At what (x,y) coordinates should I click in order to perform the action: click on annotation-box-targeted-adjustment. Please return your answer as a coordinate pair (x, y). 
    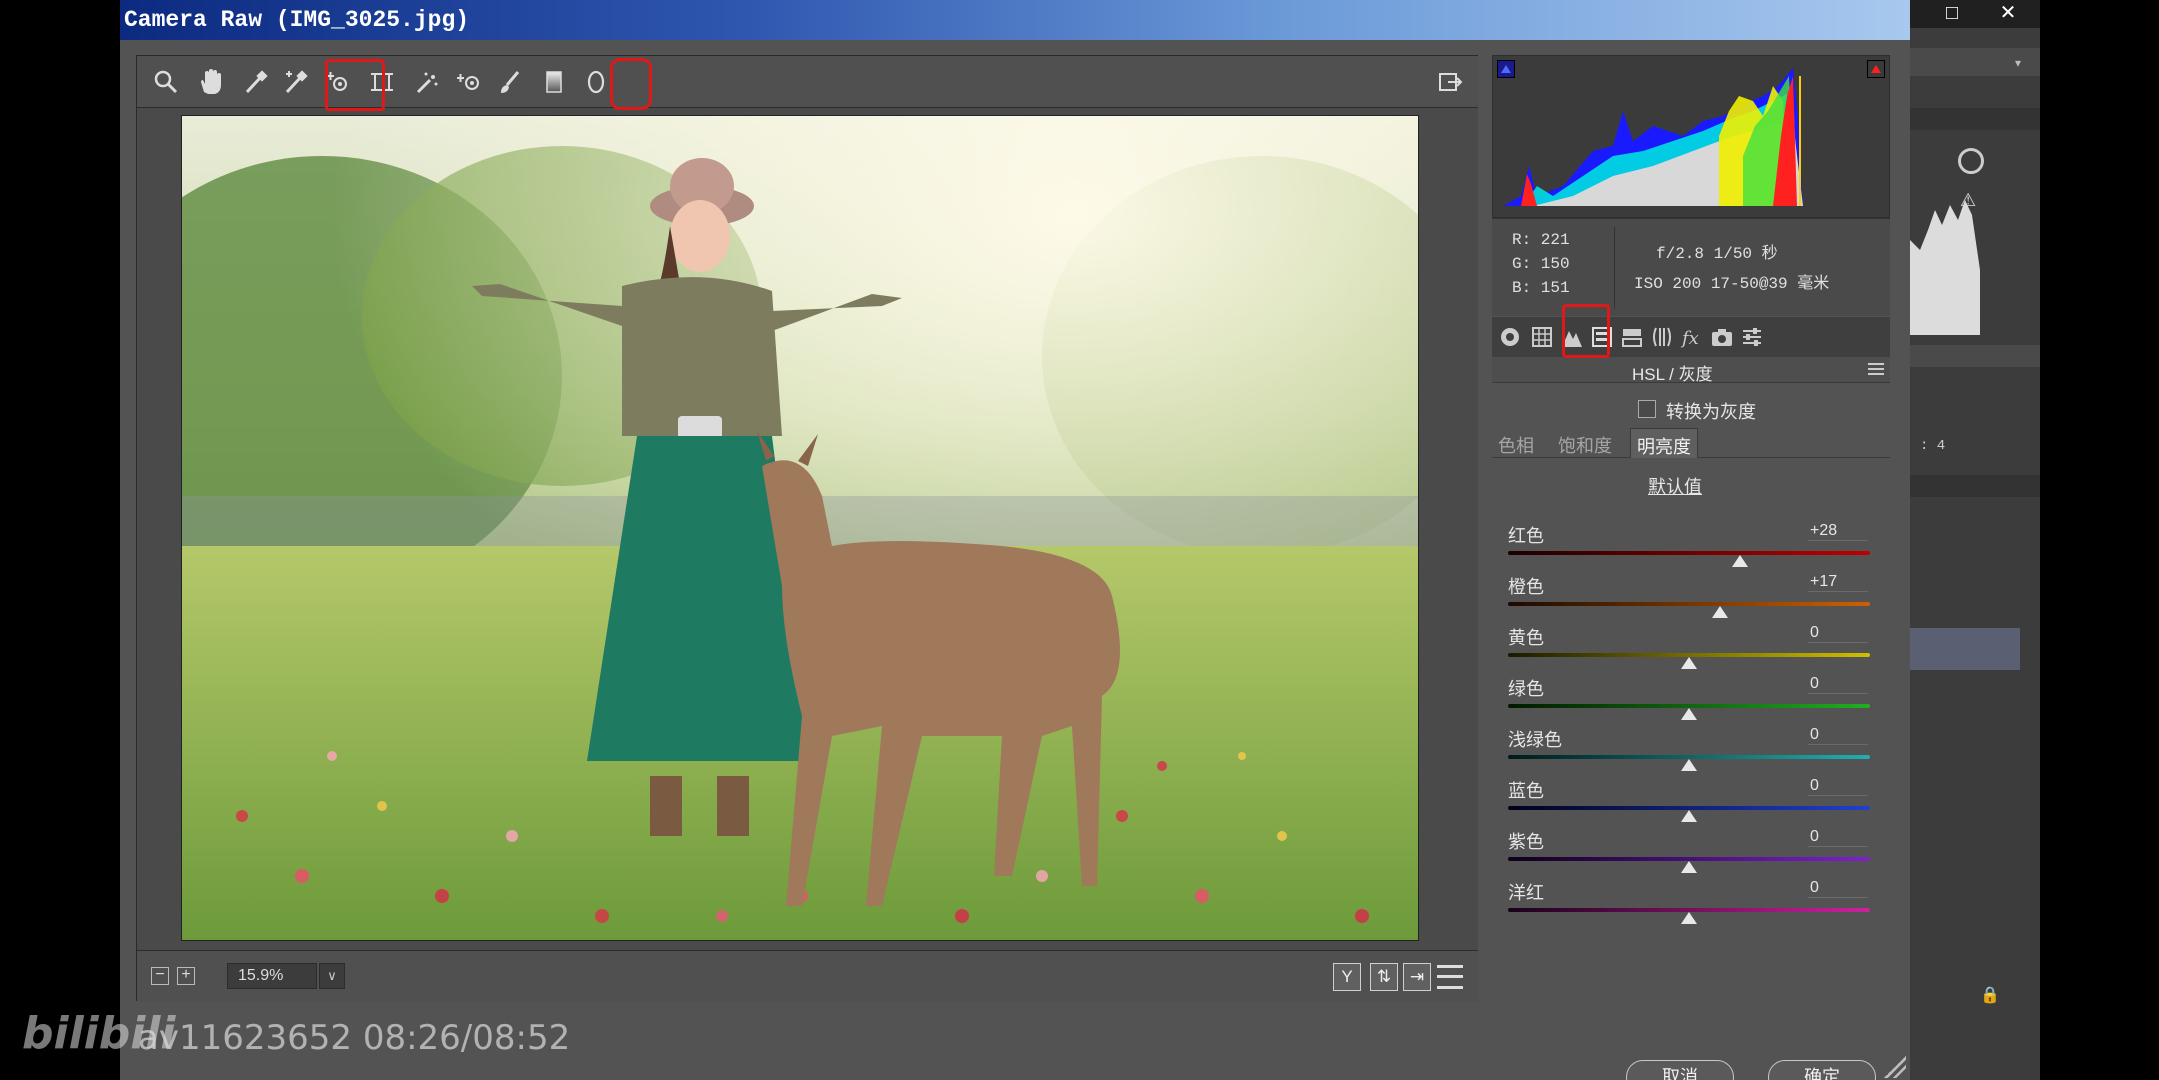
    Looking at the image, I should click on (355, 85).